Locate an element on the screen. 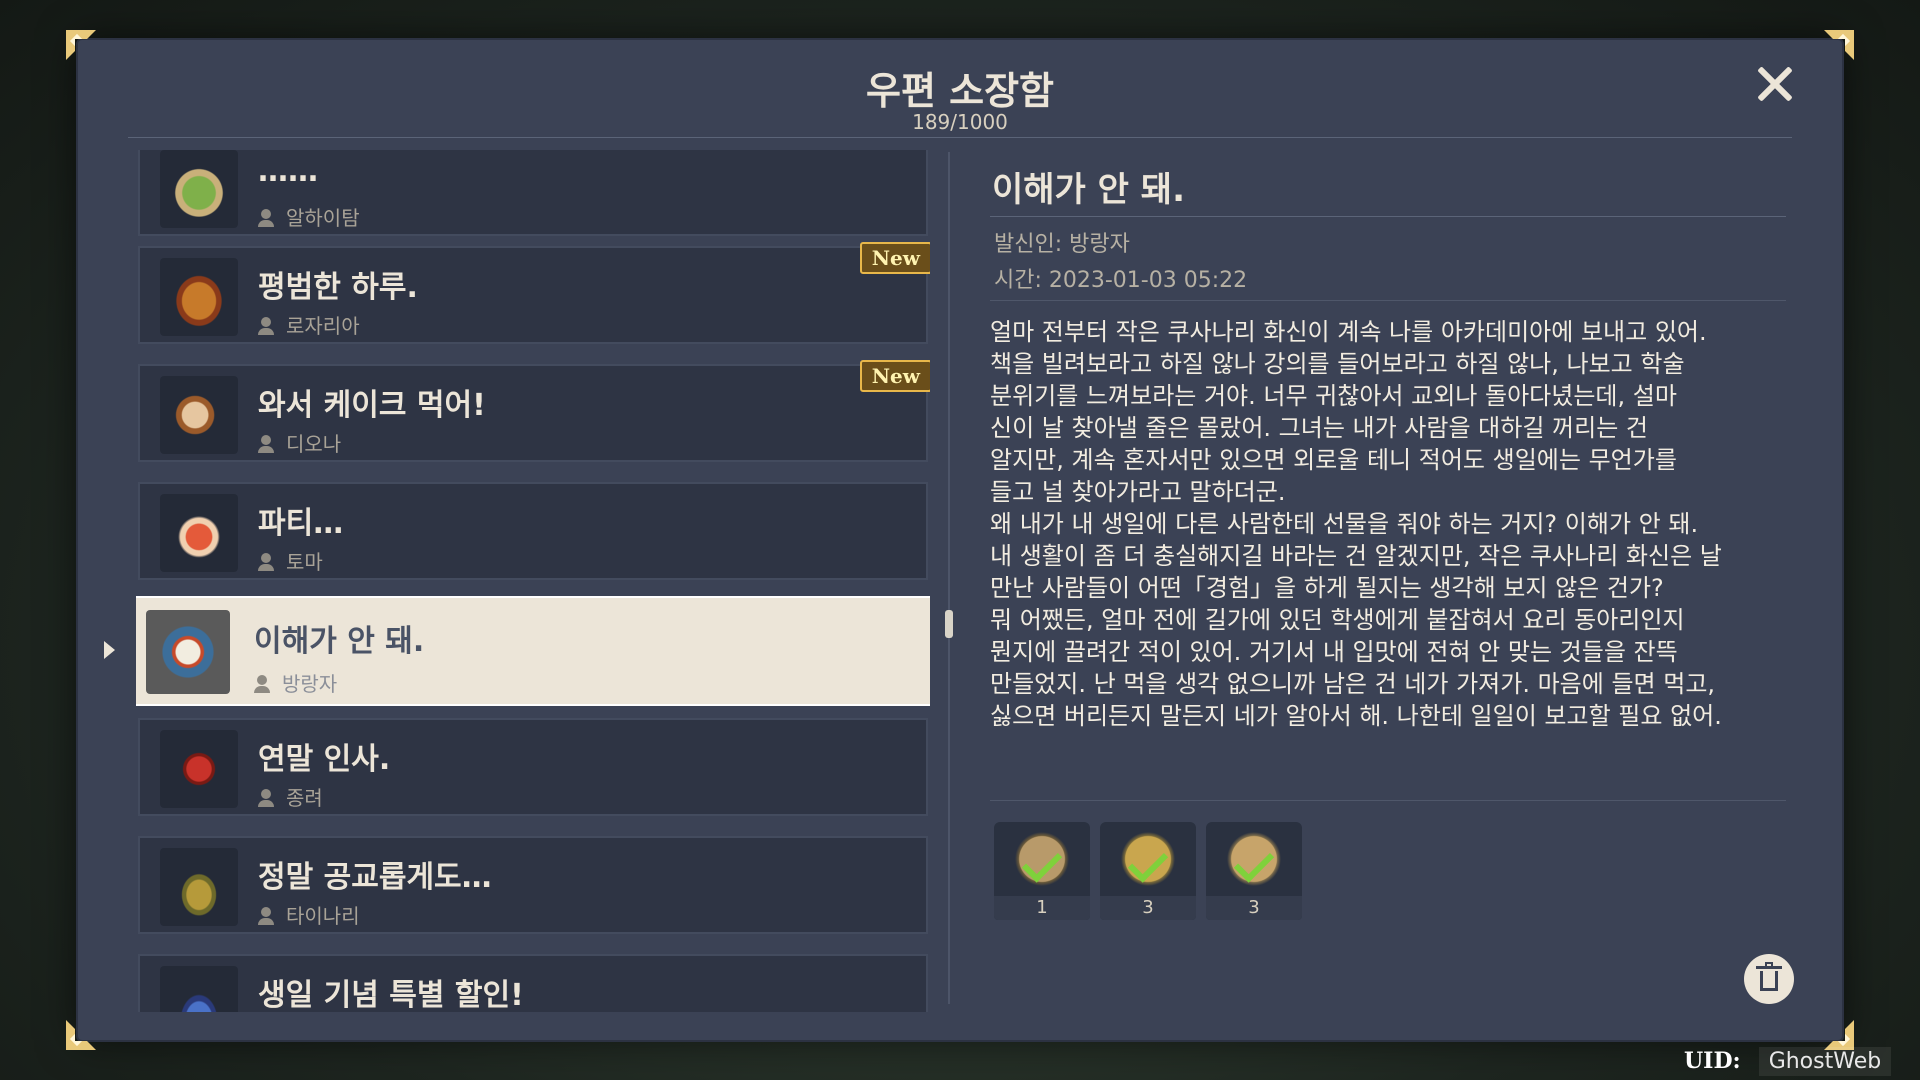 The height and width of the screenshot is (1080, 1920). reward-item: 1 is located at coordinates (1042, 871).